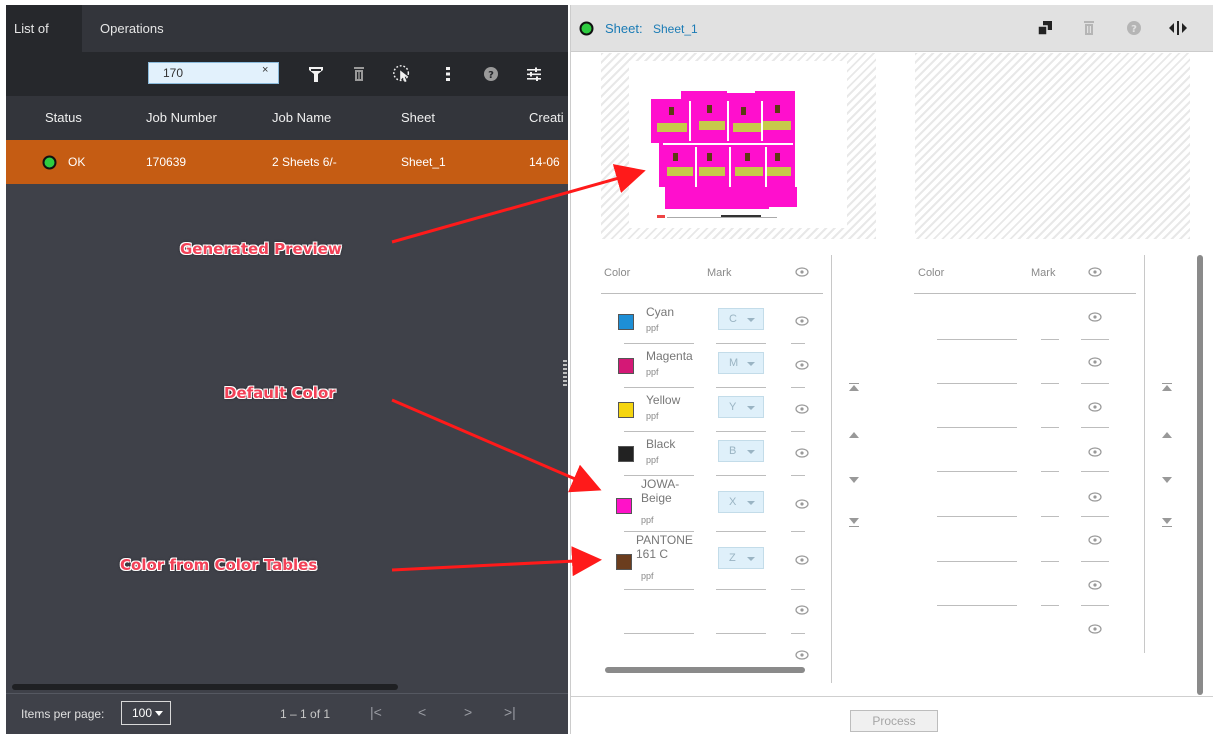  What do you see at coordinates (280, 393) in the screenshot?
I see `annotation-default-color: Default Color` at bounding box center [280, 393].